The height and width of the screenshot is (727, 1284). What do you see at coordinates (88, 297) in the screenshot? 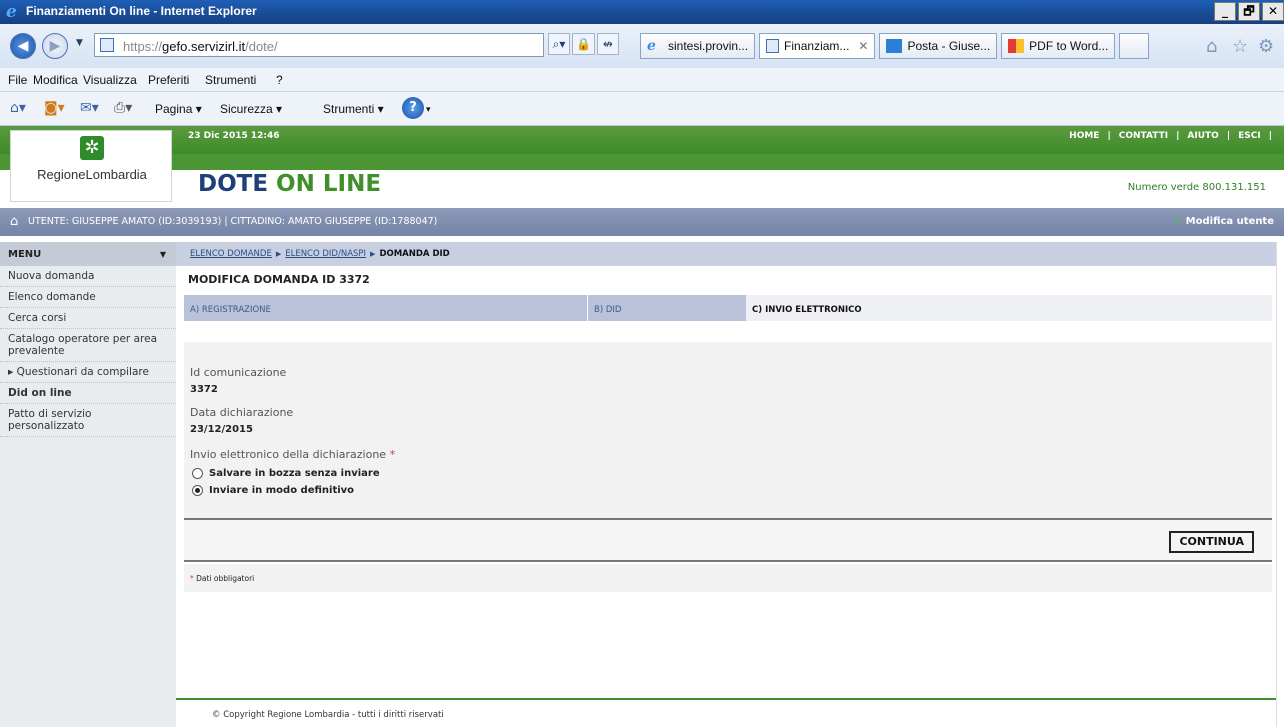
I see `sidebar-item-elenco-domande: Elenco domande` at bounding box center [88, 297].